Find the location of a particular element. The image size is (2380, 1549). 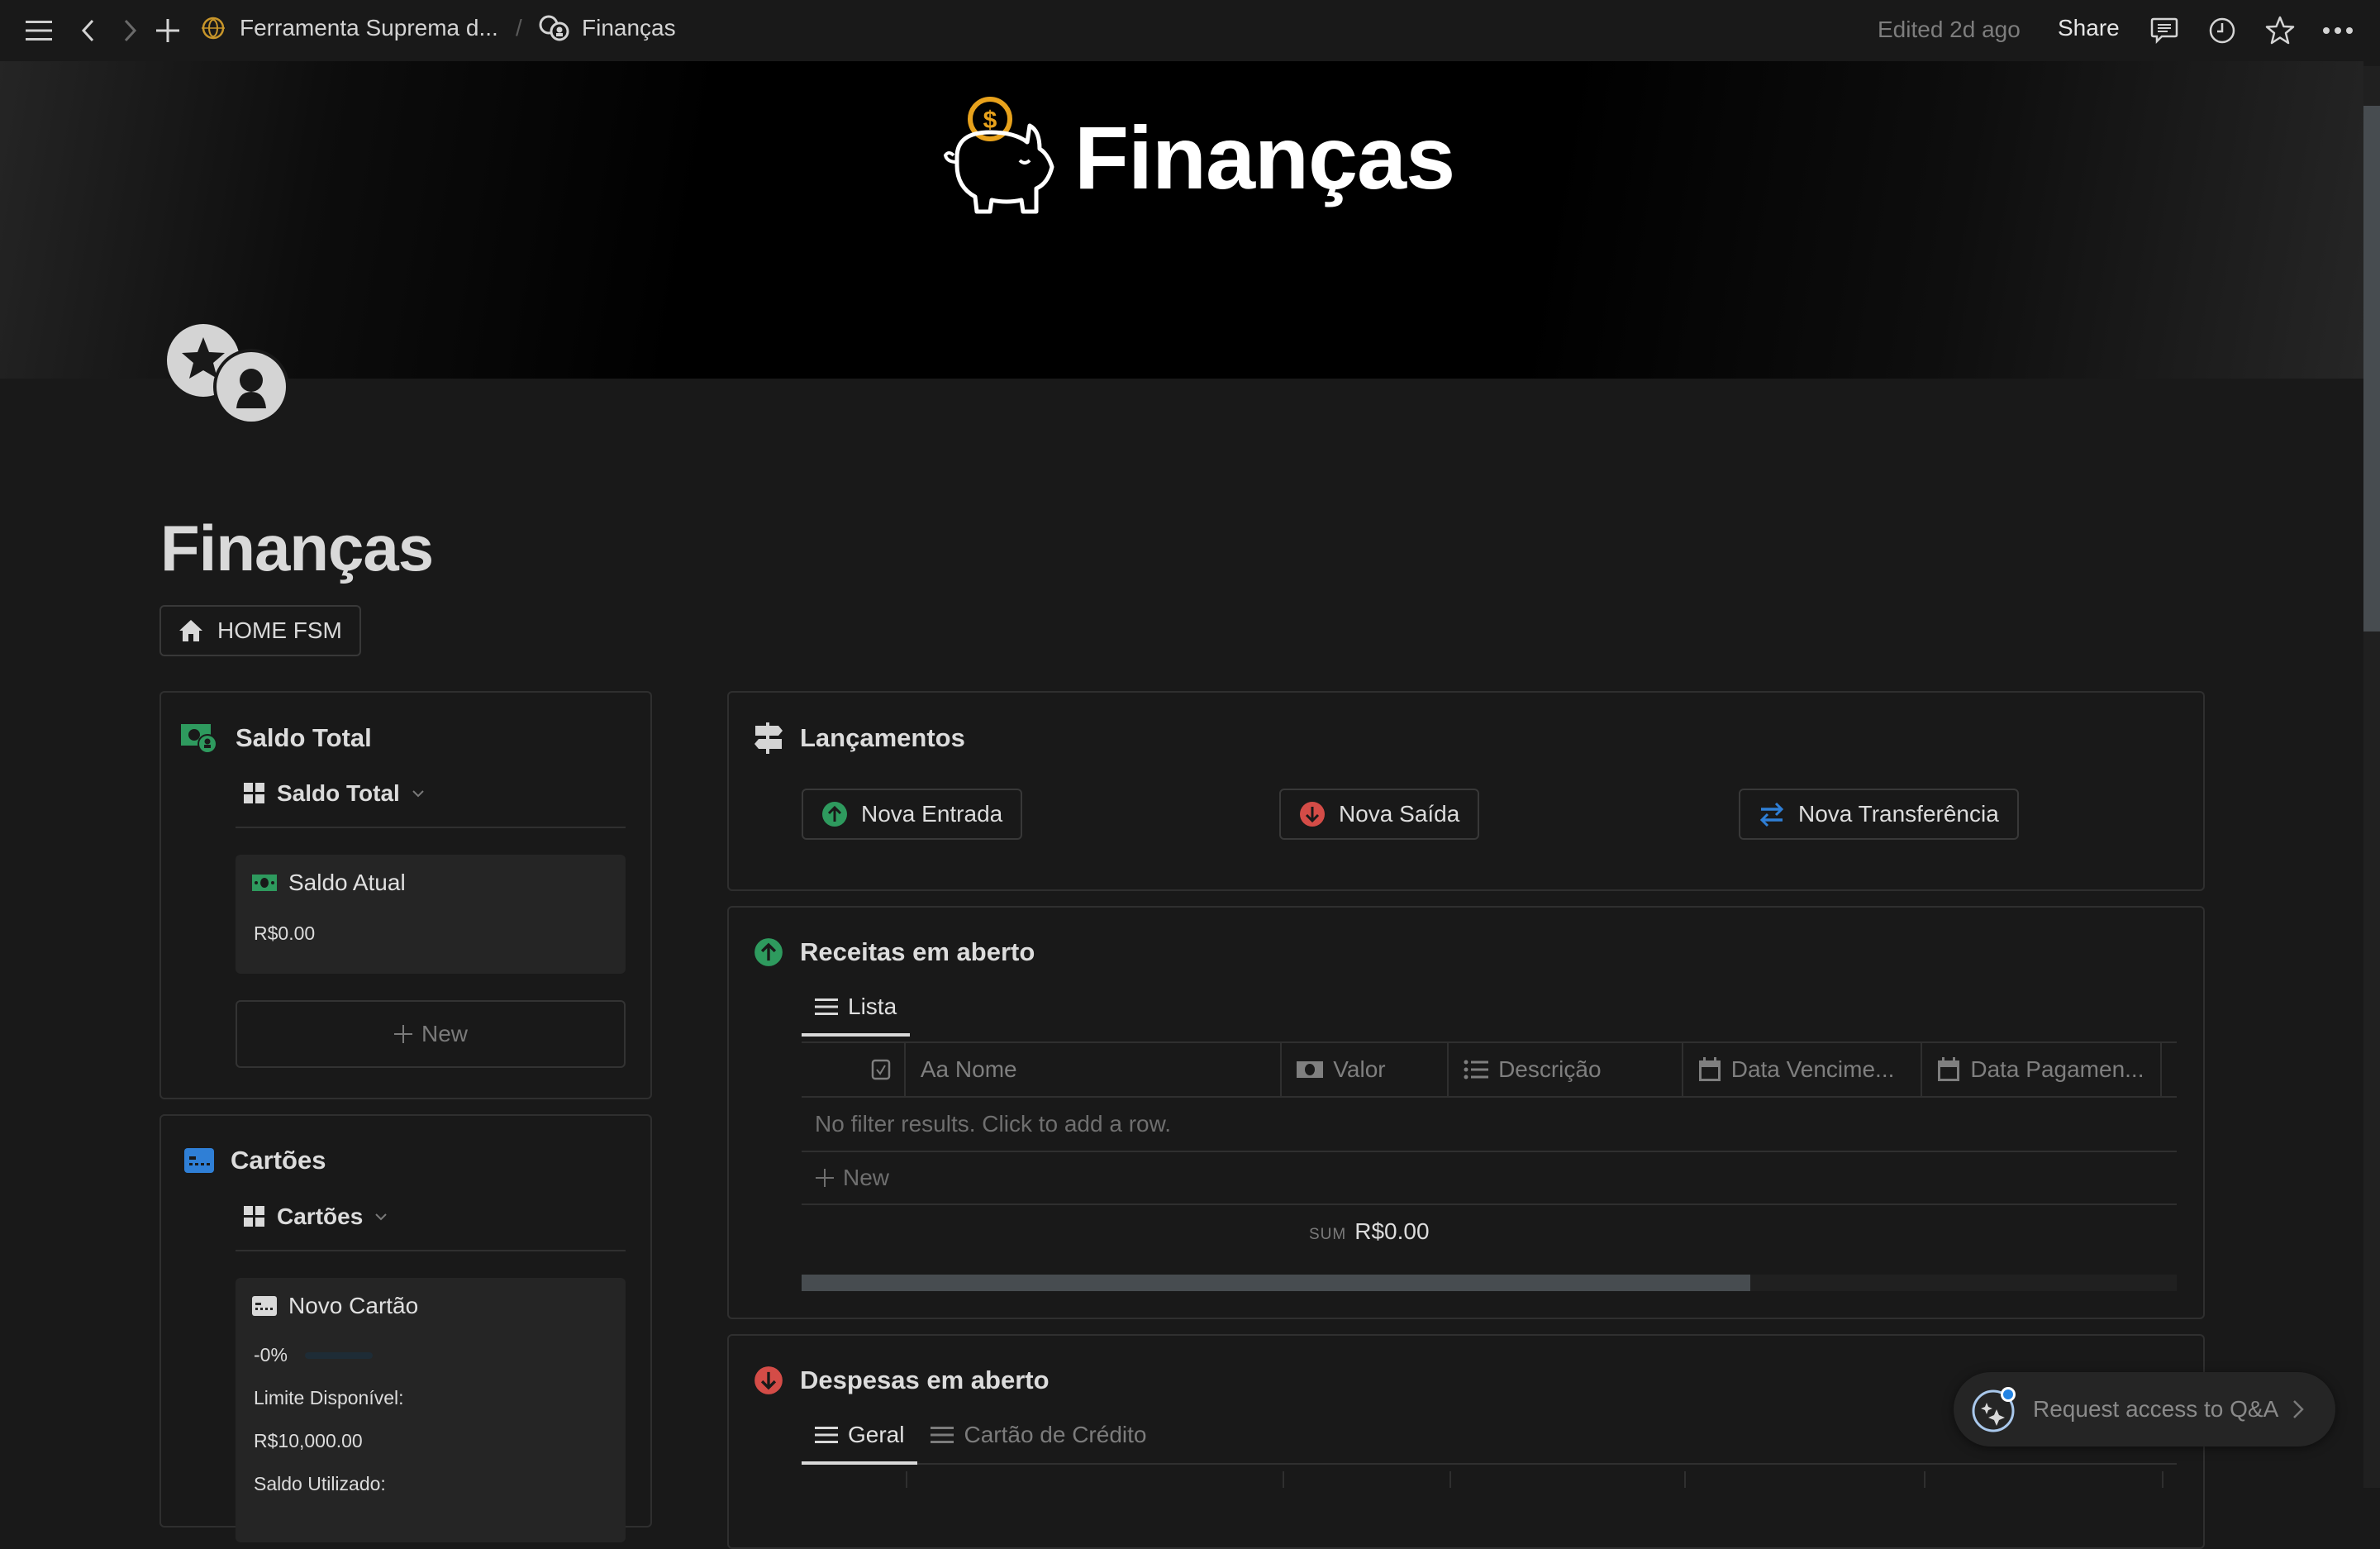

money-icon is located at coordinates (1310, 1069).